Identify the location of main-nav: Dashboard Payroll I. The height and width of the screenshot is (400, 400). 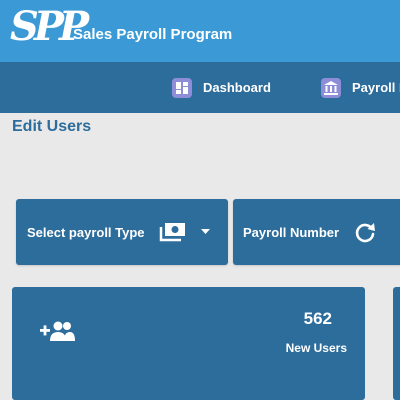
(200, 87).